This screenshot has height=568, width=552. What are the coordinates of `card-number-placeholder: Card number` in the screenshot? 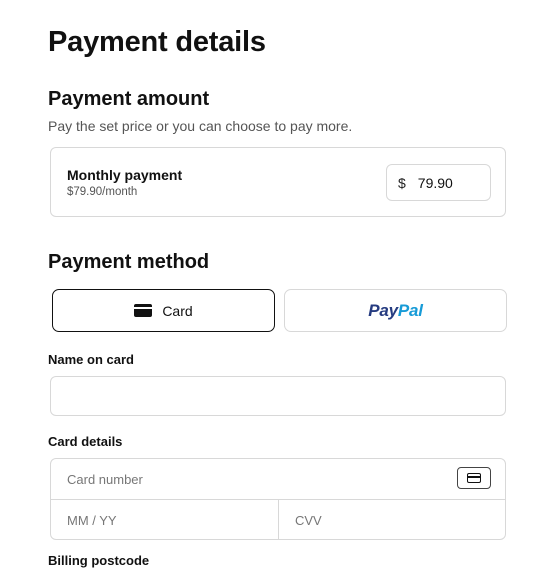 It's located at (105, 479).